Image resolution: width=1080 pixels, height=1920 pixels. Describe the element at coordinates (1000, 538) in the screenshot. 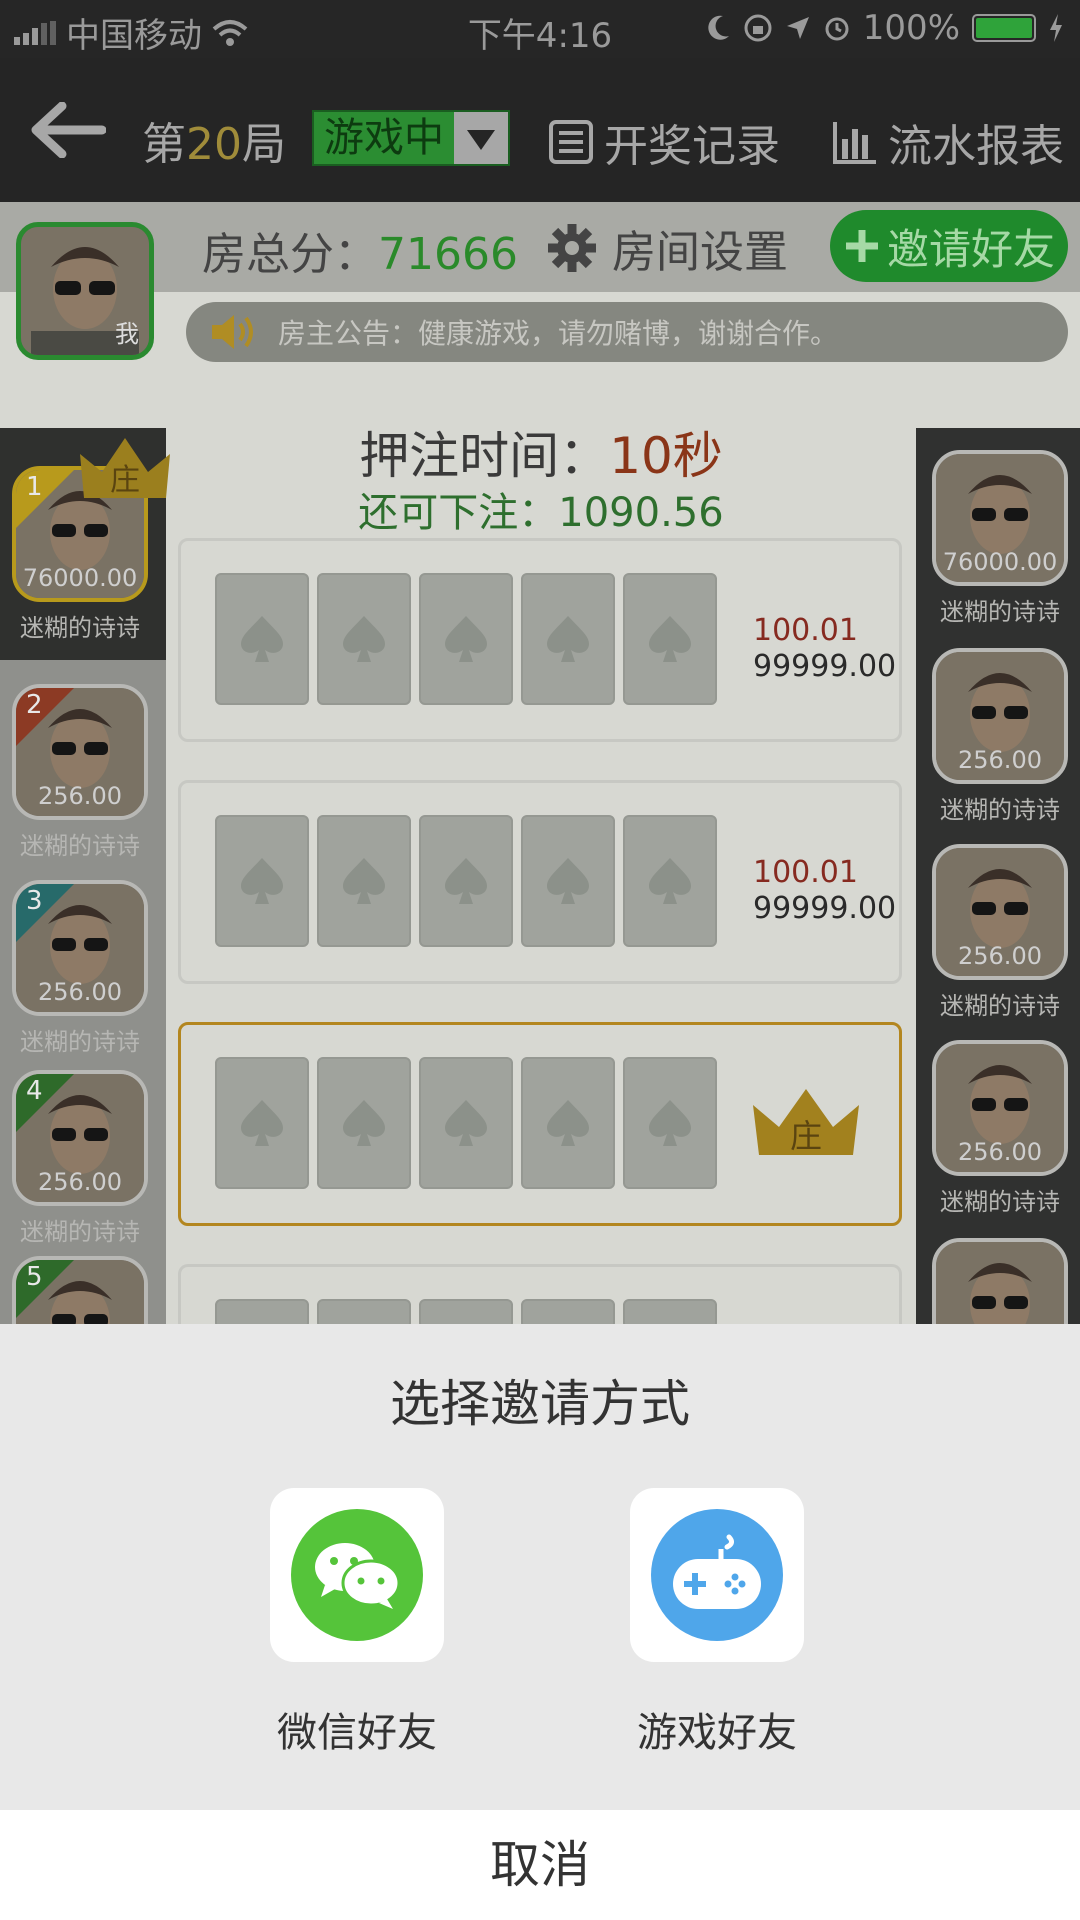

I see `right-player-1: 76000.00 迷糊的诗诗` at that location.